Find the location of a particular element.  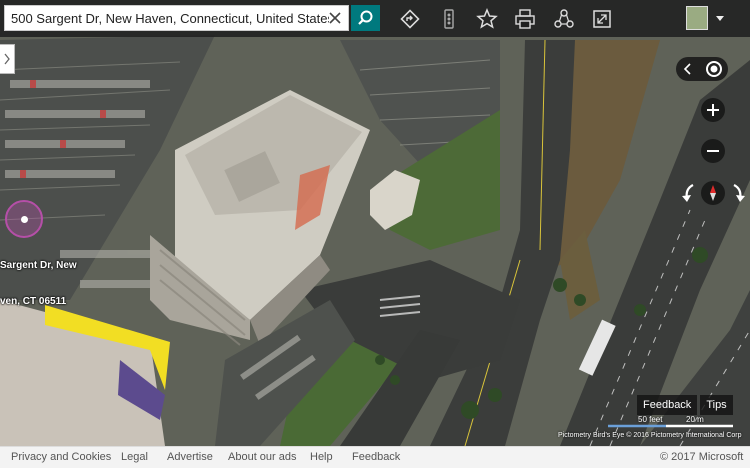

rotate-left-icon is located at coordinates (690, 193).